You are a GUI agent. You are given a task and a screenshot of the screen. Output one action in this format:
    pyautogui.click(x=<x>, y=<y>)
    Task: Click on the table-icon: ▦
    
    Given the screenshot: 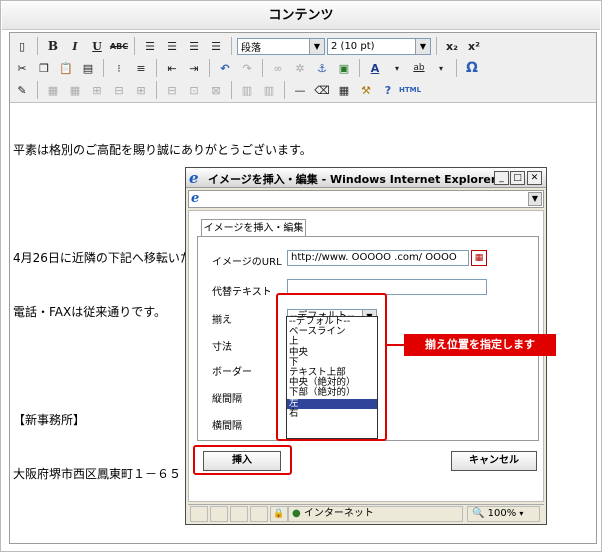 What is the action you would take?
    pyautogui.click(x=344, y=90)
    